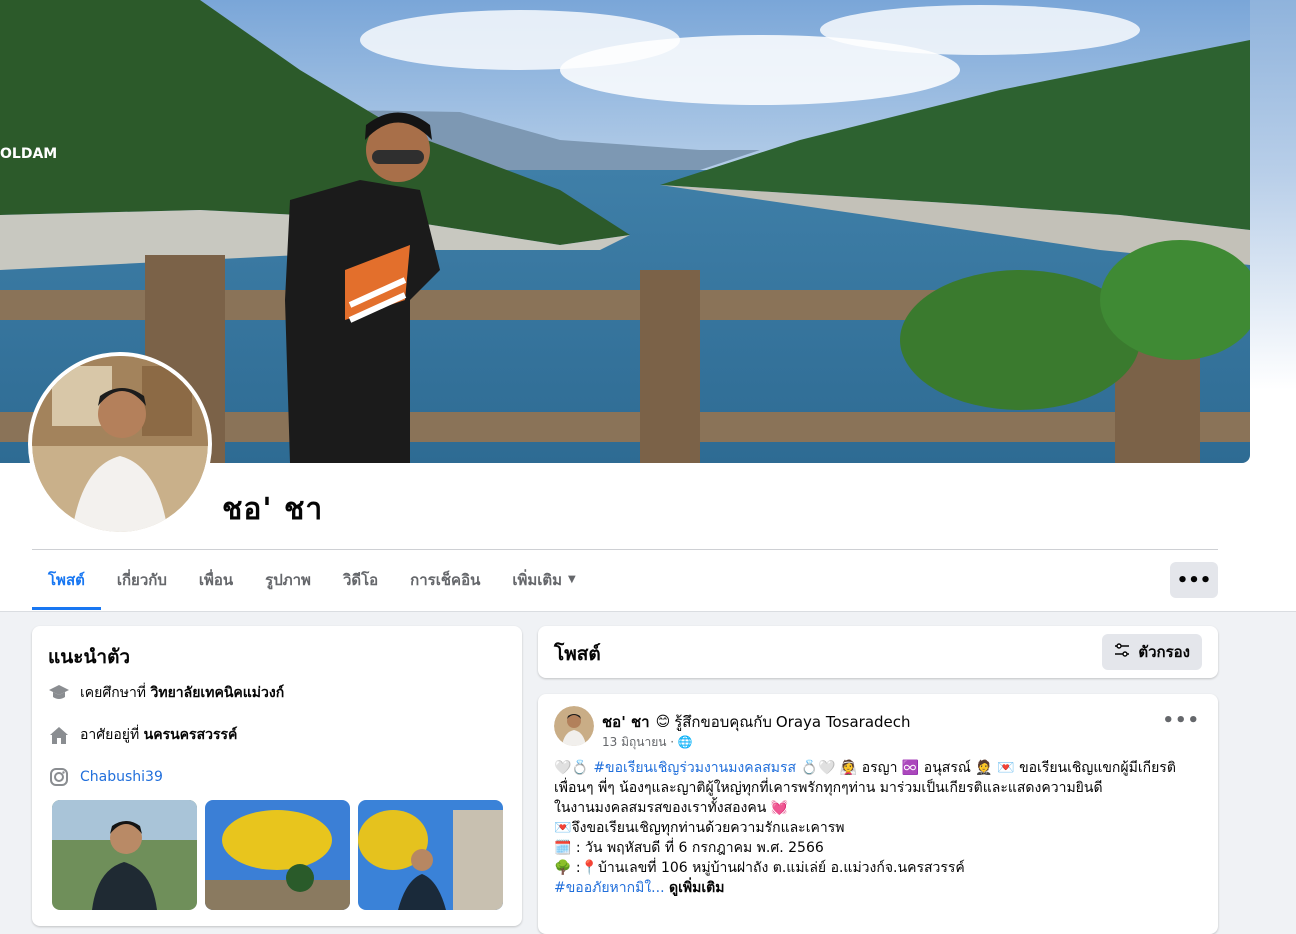 Image resolution: width=1296 pixels, height=934 pixels. I want to click on featured-photos, so click(277, 855).